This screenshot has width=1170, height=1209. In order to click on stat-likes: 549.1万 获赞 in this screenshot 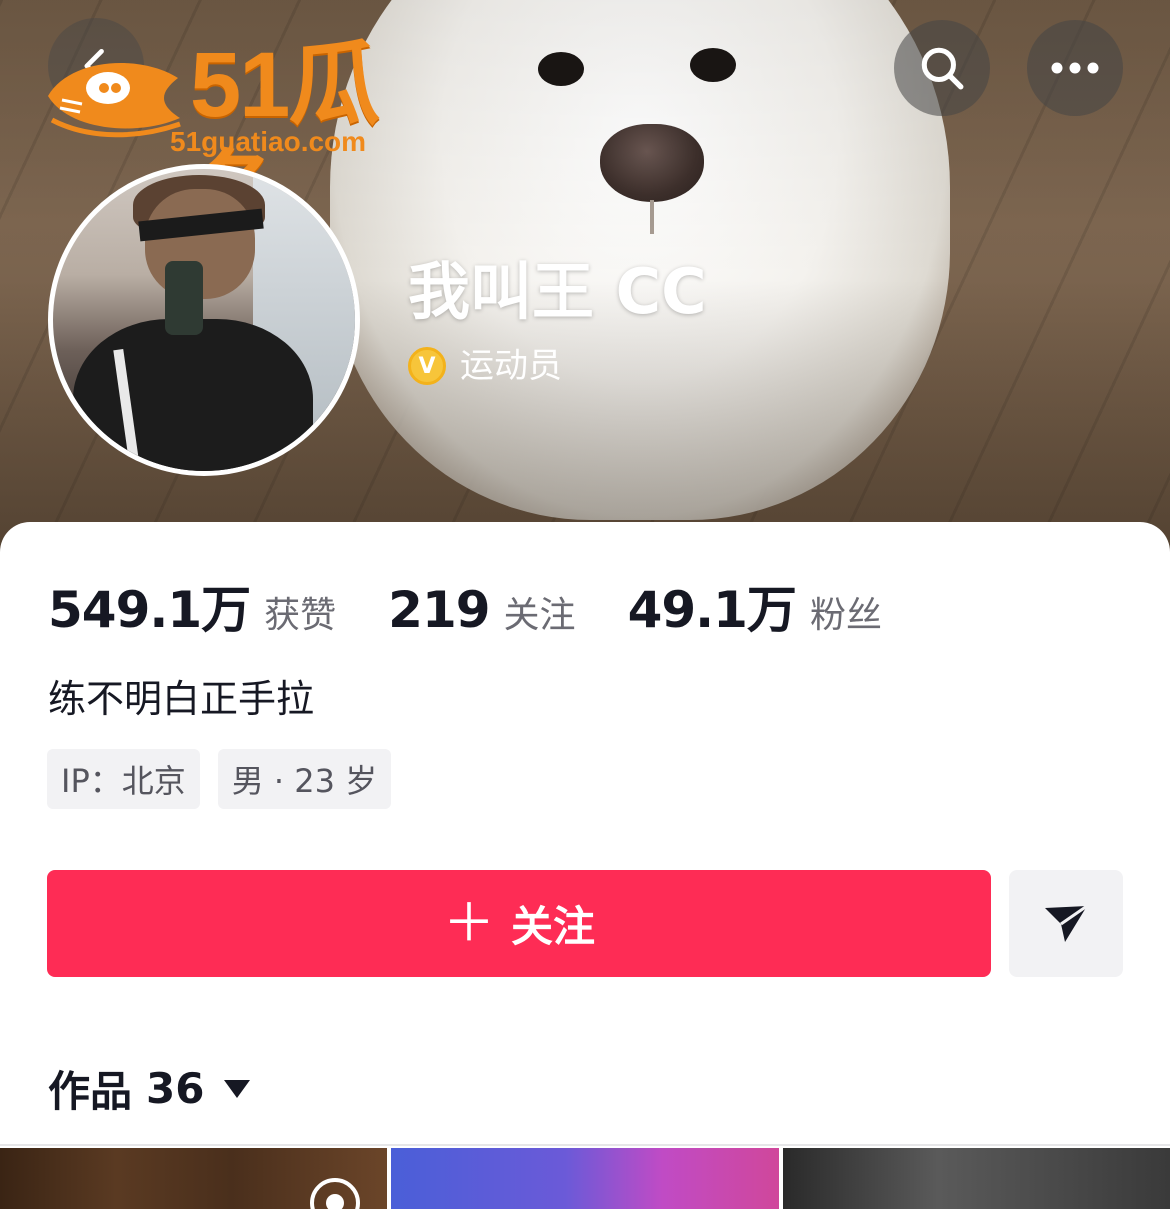, I will do `click(192, 606)`.